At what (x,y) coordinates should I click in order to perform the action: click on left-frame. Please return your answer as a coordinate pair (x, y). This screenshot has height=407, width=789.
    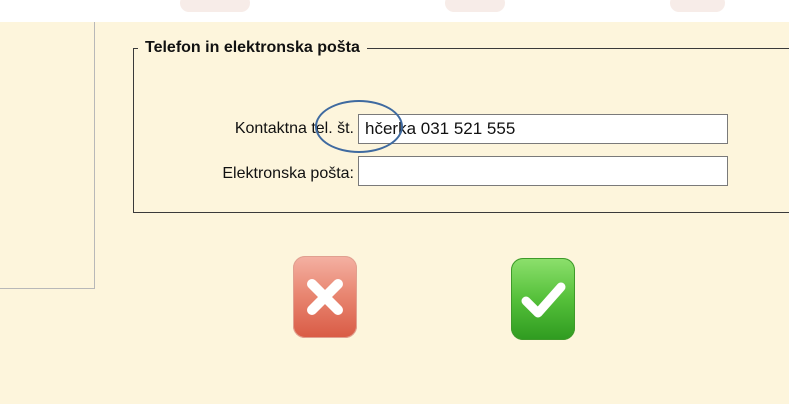
    Looking at the image, I should click on (47, 155).